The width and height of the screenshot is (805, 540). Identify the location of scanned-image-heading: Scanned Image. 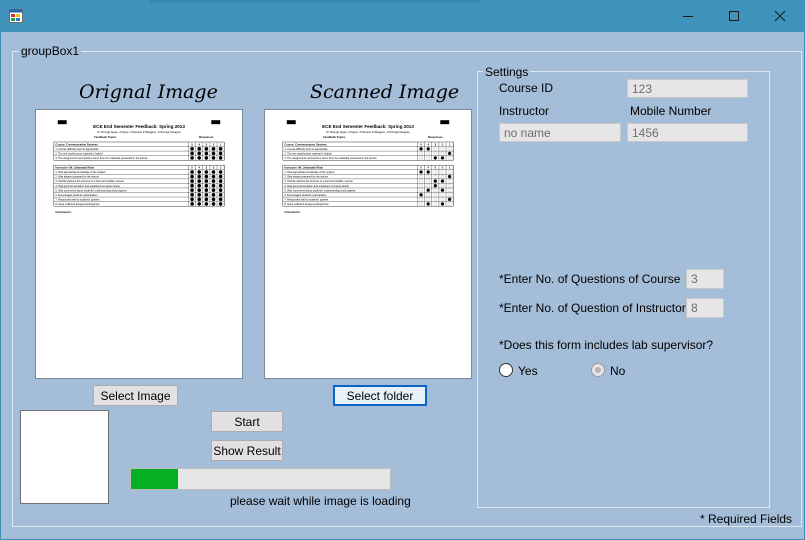
(385, 92).